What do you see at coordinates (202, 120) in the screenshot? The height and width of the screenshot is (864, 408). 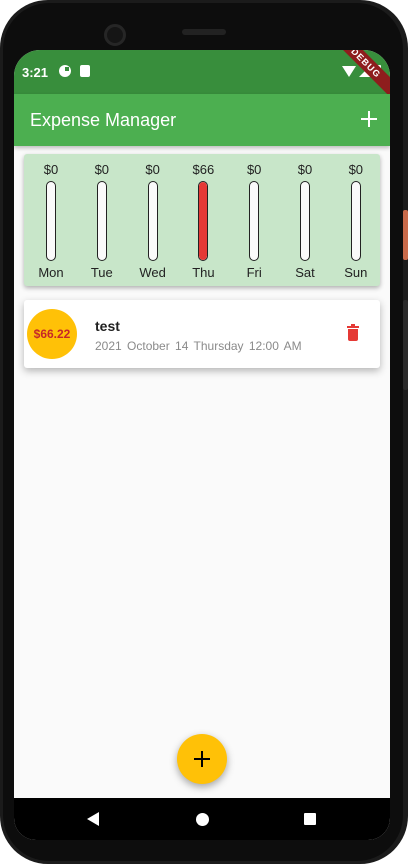 I see `app-bar: Expense Manager` at bounding box center [202, 120].